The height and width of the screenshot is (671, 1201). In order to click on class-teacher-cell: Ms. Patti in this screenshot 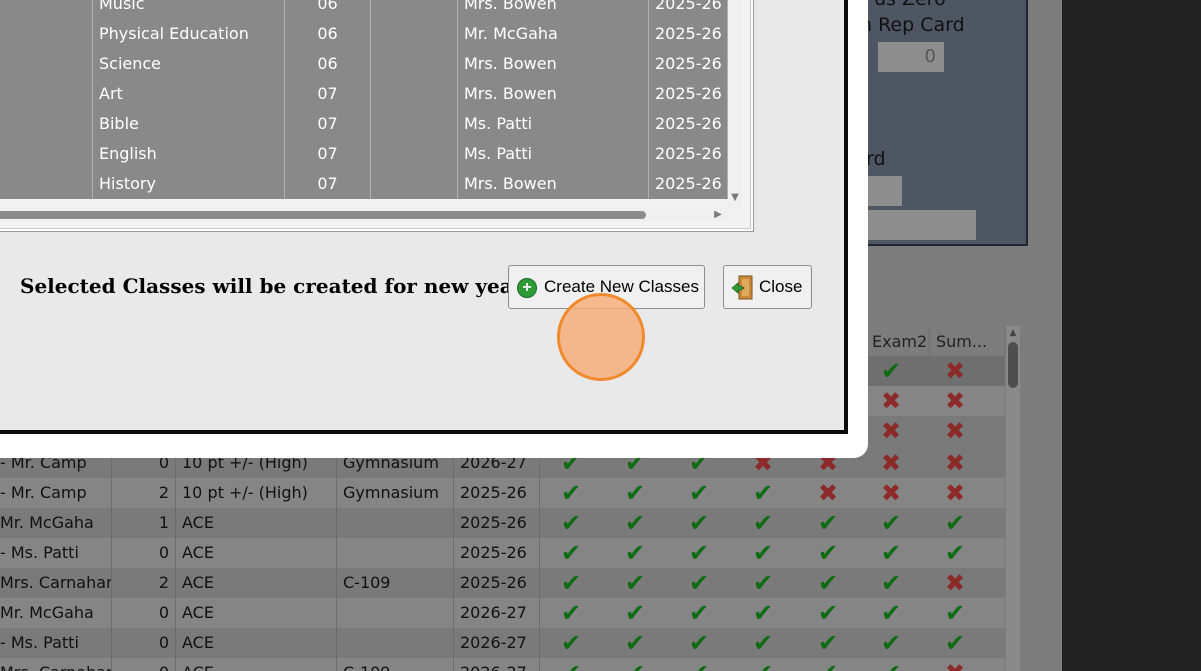, I will do `click(553, 124)`.